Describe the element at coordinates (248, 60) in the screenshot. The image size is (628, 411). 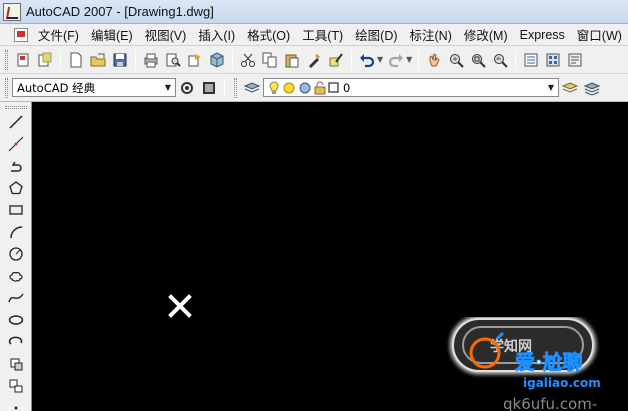
I see `cut-icon` at that location.